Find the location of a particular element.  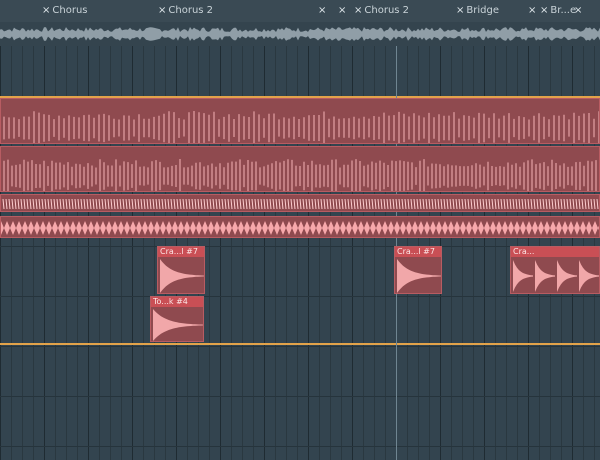

crash-clip-1: Cra...l #7 is located at coordinates (181, 270).